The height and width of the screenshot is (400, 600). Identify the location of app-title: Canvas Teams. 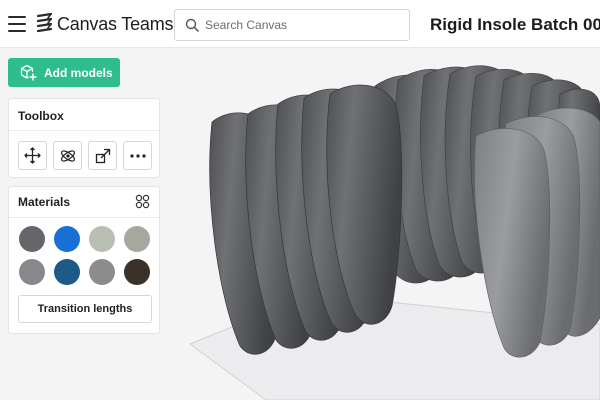
(115, 24).